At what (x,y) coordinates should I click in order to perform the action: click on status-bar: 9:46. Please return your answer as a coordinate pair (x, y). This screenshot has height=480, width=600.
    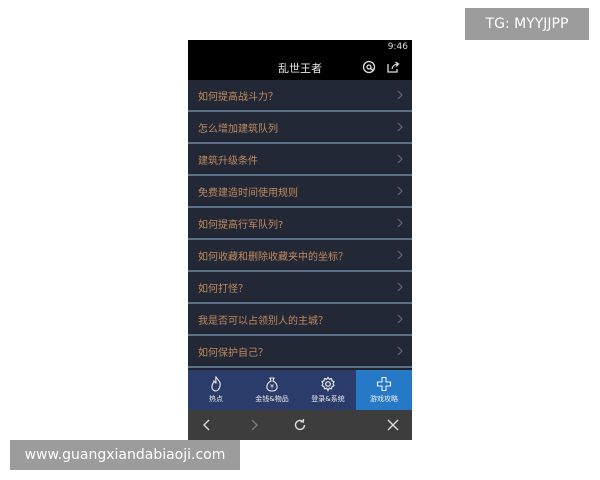
    Looking at the image, I should click on (300, 47).